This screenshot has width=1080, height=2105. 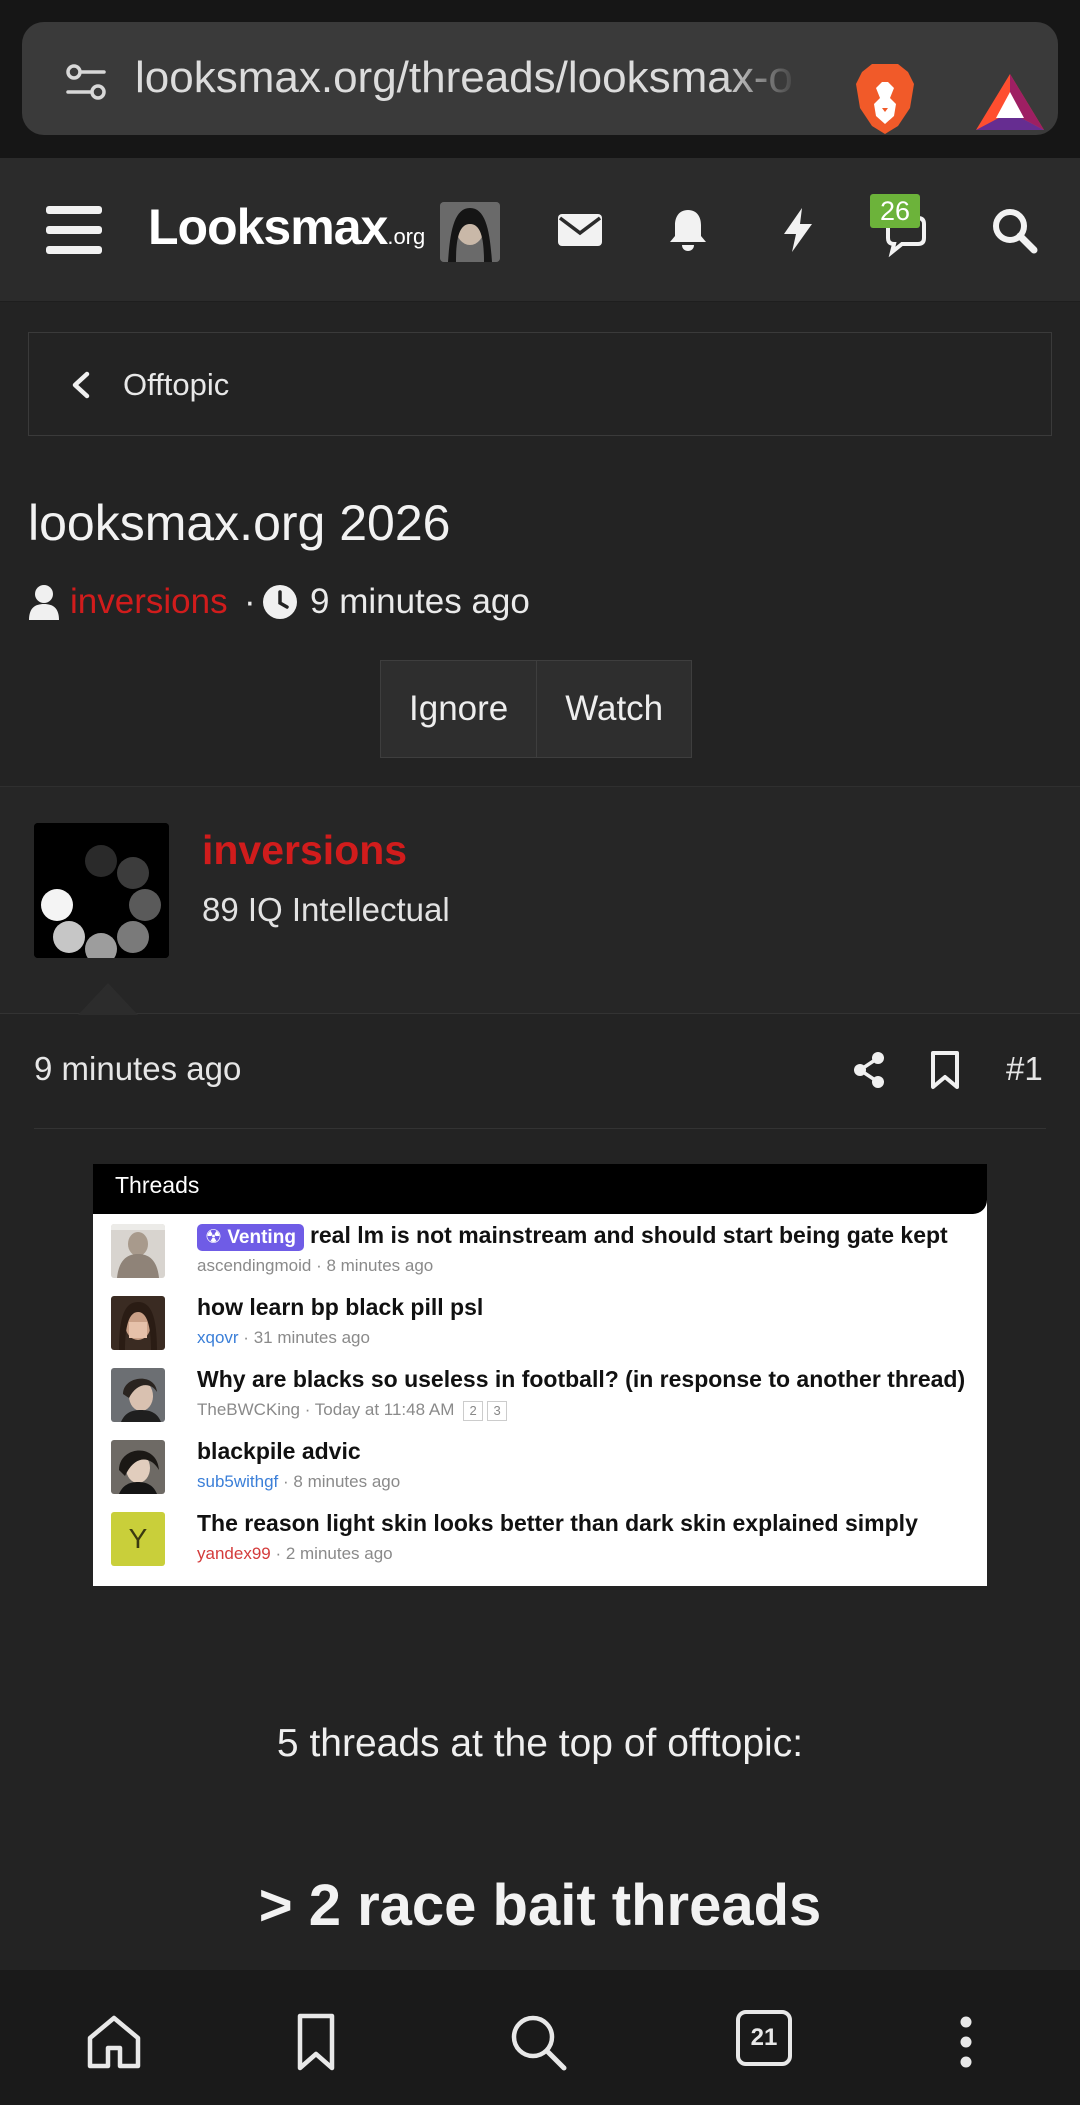 I want to click on chevron-left-icon, so click(x=81, y=385).